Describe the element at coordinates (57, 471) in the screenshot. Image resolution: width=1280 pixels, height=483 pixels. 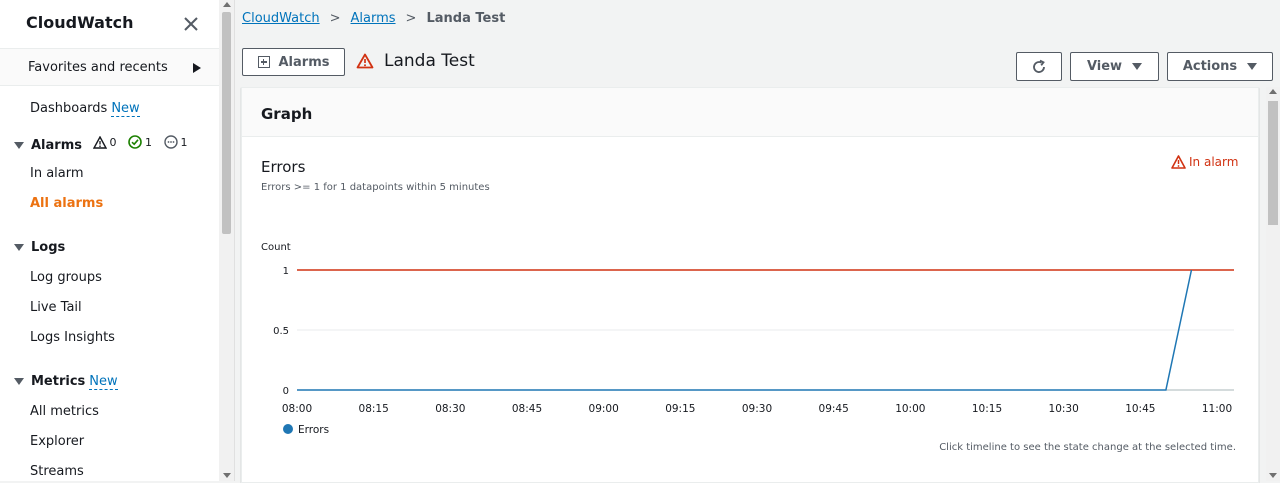
I see `sidebar-item-streams: Streams` at that location.